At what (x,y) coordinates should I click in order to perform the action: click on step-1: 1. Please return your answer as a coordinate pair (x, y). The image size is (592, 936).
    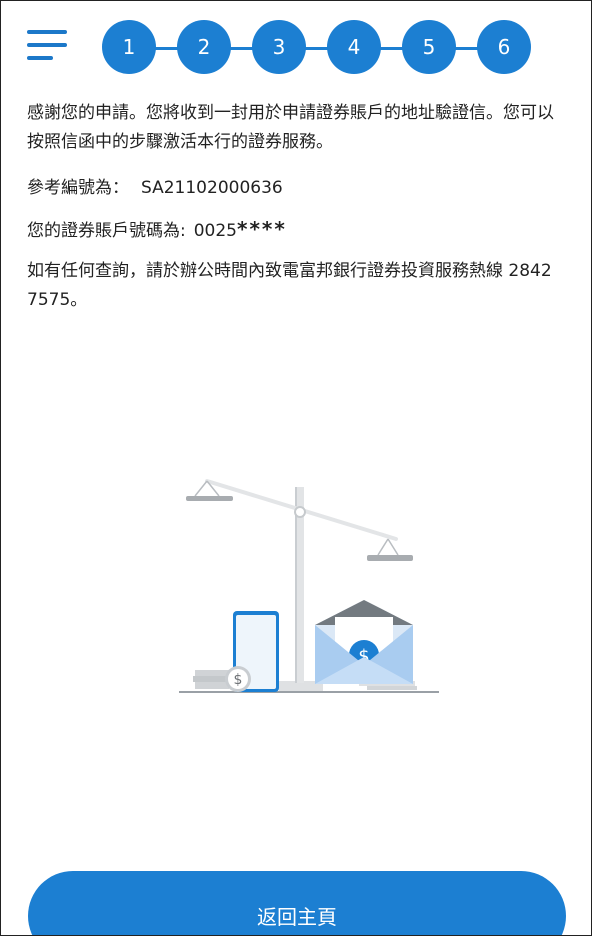
    Looking at the image, I should click on (129, 47).